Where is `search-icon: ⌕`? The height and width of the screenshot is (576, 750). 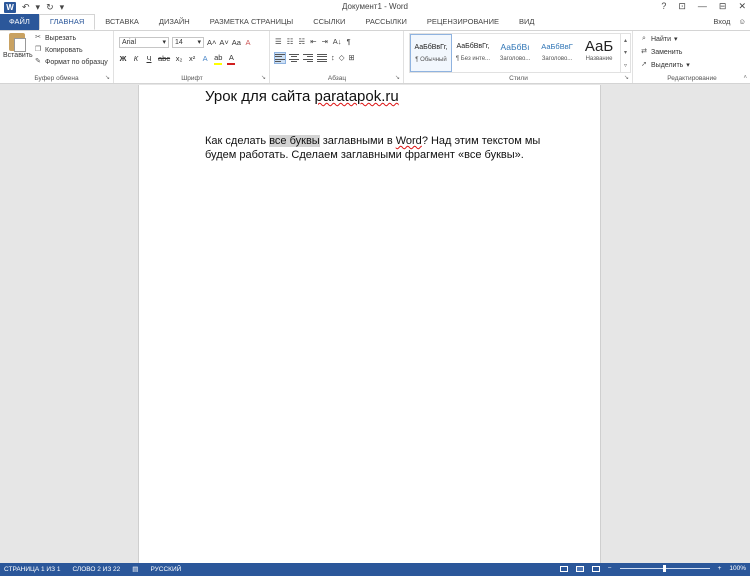 search-icon: ⌕ is located at coordinates (644, 38).